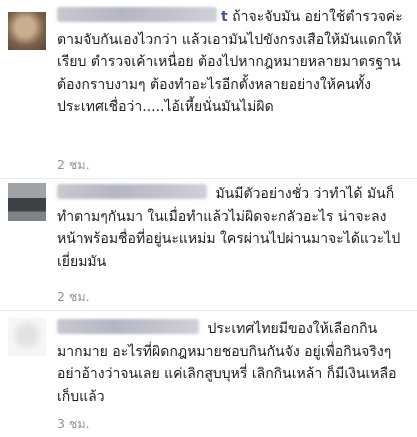  What do you see at coordinates (224, 17) in the screenshot?
I see `commenter-name-tail: t` at bounding box center [224, 17].